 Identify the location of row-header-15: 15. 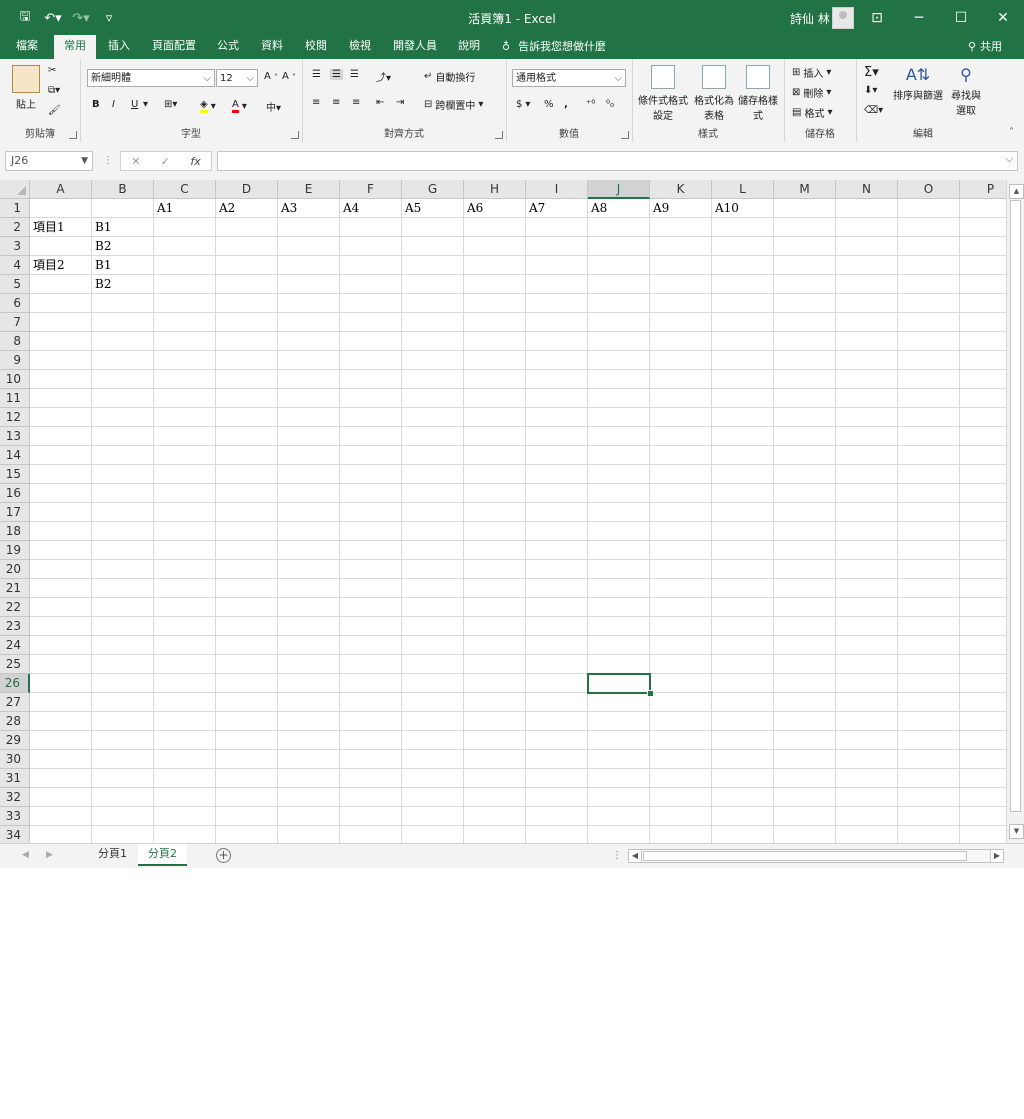
(15, 474).